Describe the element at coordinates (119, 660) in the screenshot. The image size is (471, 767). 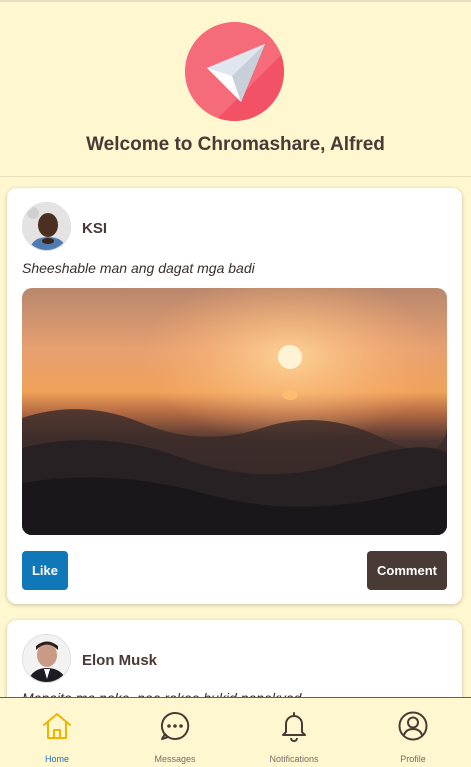
I see `post-author: Elon Musk` at that location.